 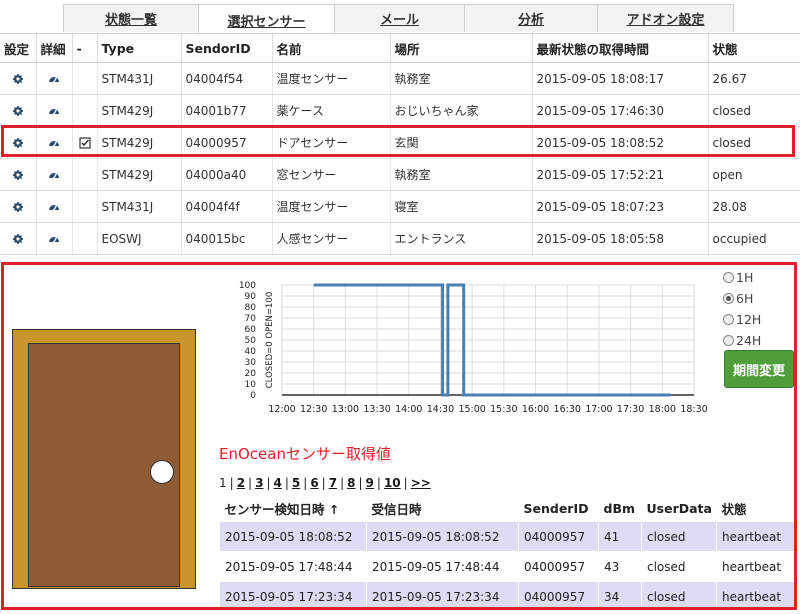 What do you see at coordinates (370, 483) in the screenshot?
I see `pager-link: 9` at bounding box center [370, 483].